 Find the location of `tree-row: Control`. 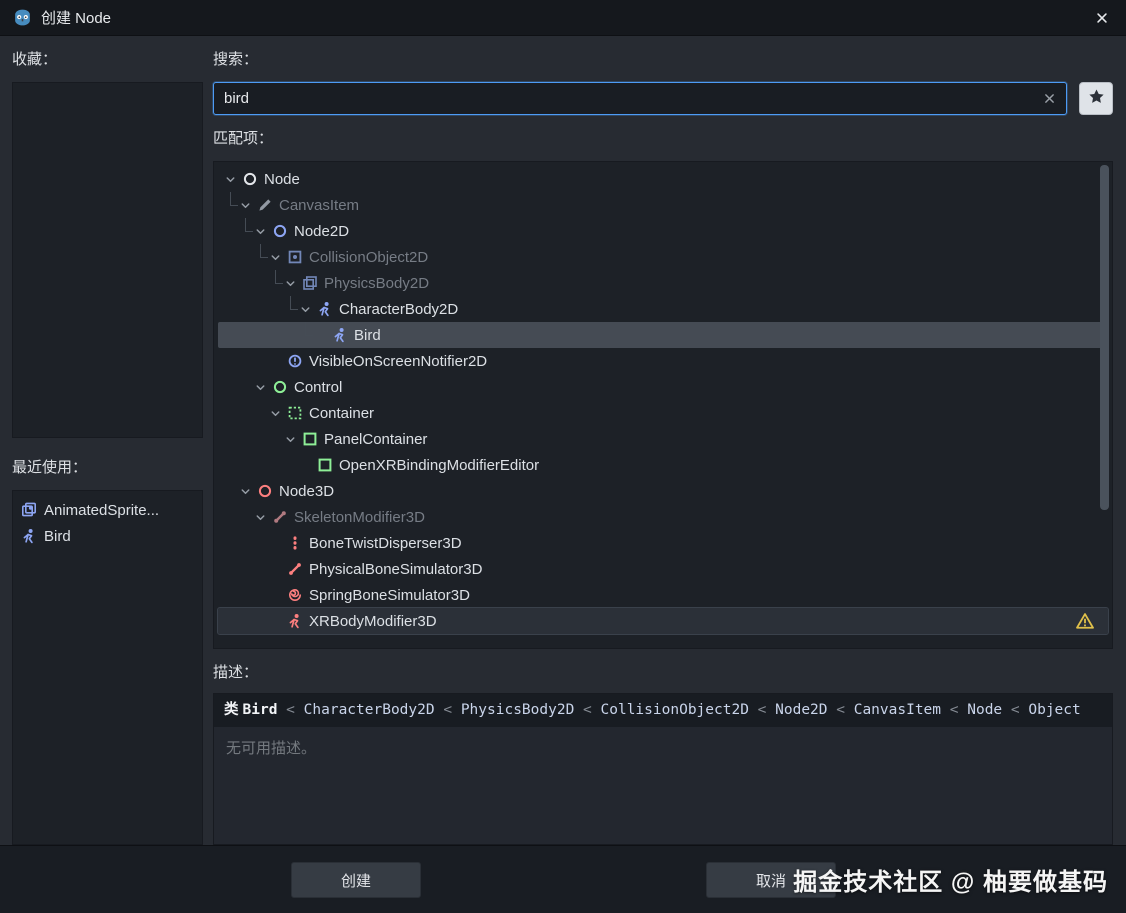

tree-row: Control is located at coordinates (663, 387).